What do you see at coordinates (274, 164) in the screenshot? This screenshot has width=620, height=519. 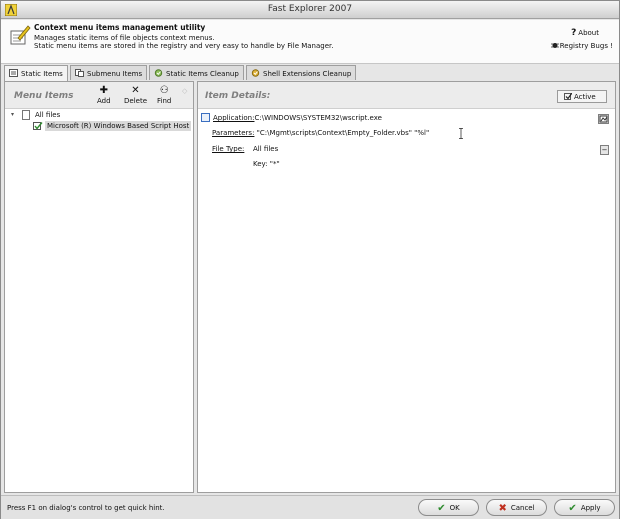 I see `key-value: "*"` at bounding box center [274, 164].